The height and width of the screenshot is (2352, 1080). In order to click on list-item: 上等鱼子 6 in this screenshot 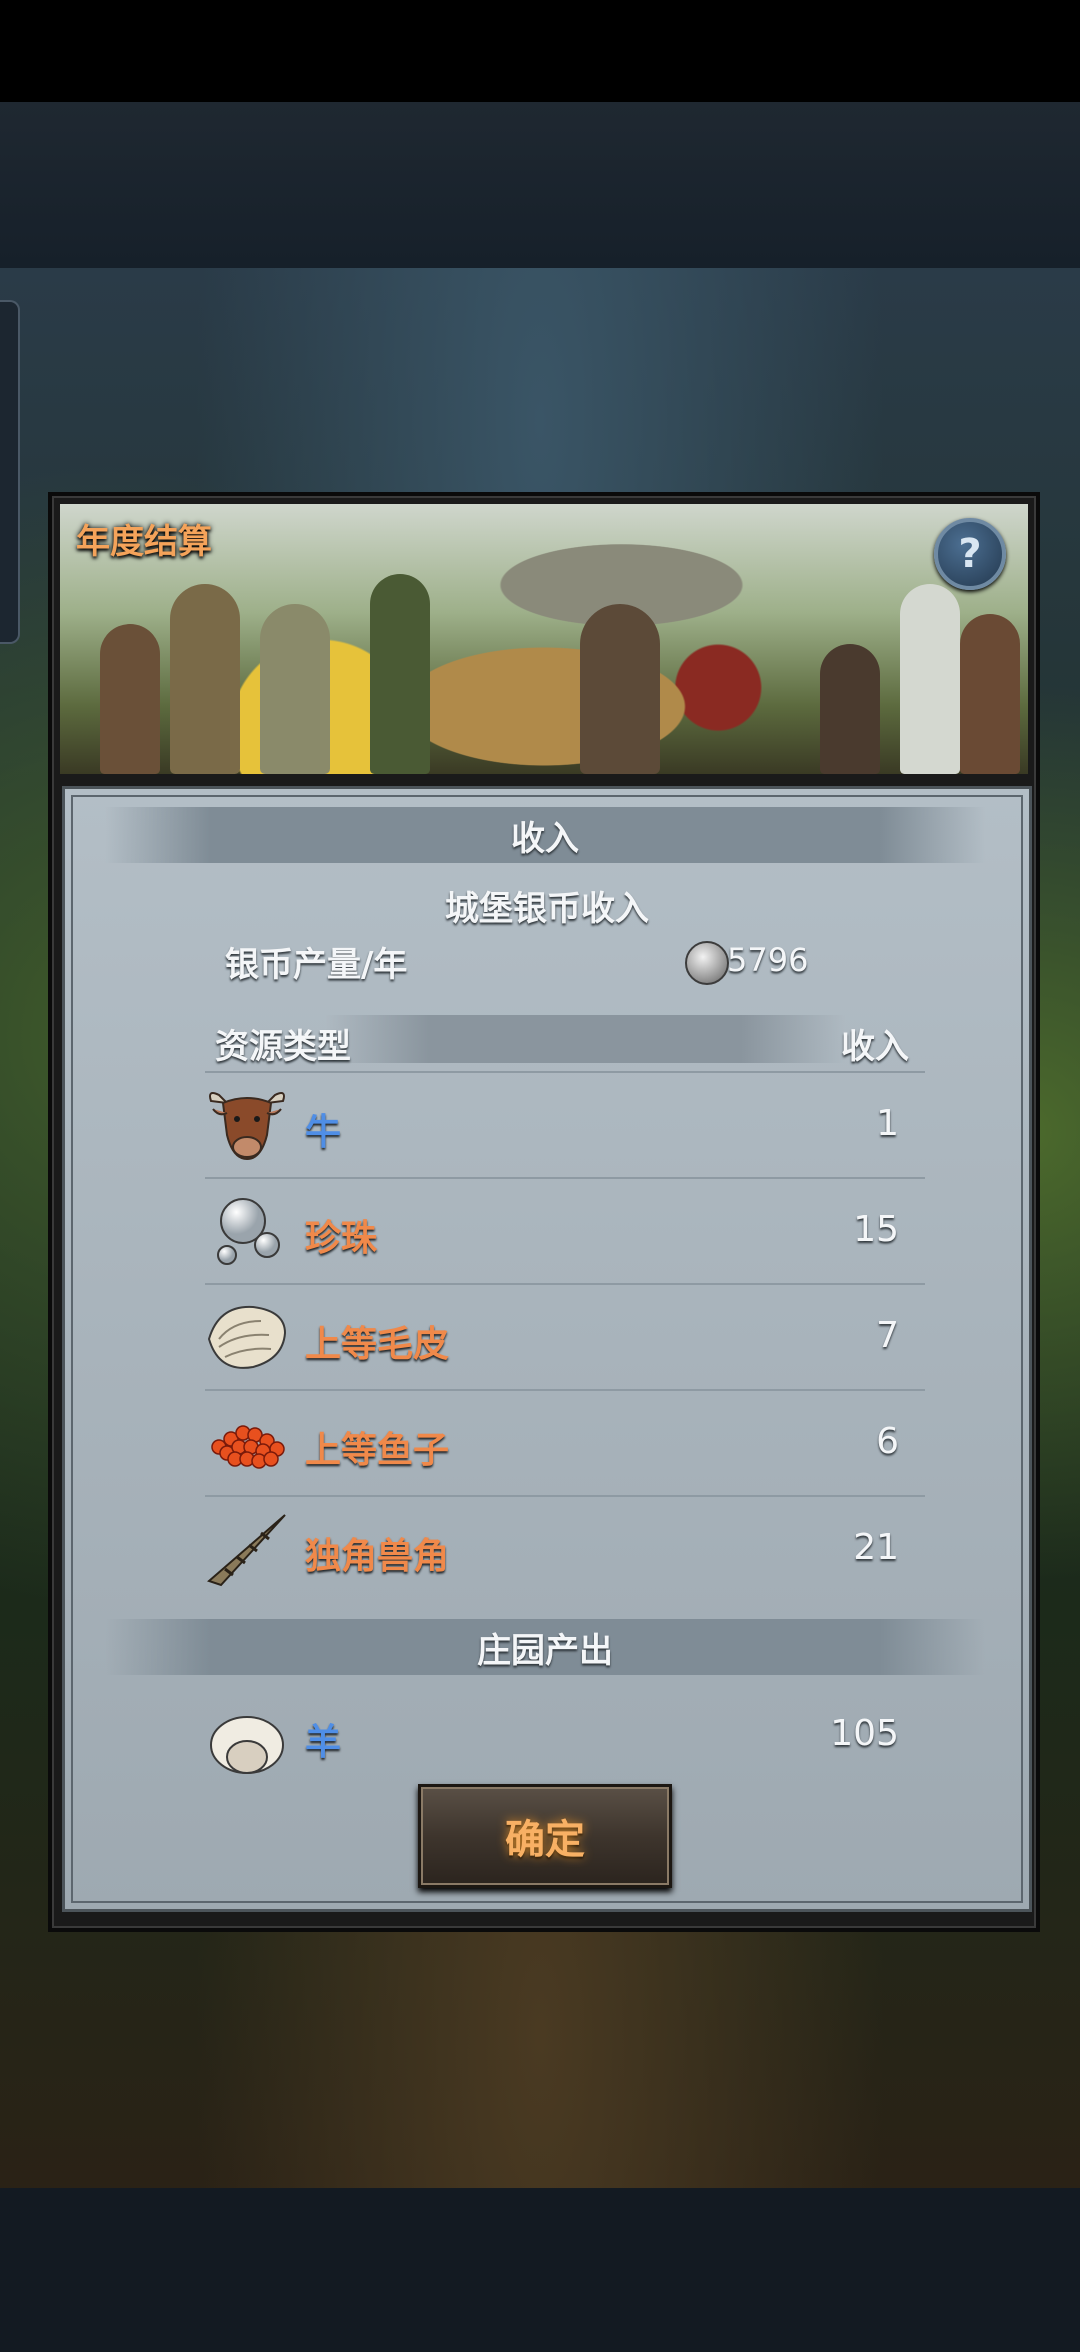, I will do `click(565, 1442)`.